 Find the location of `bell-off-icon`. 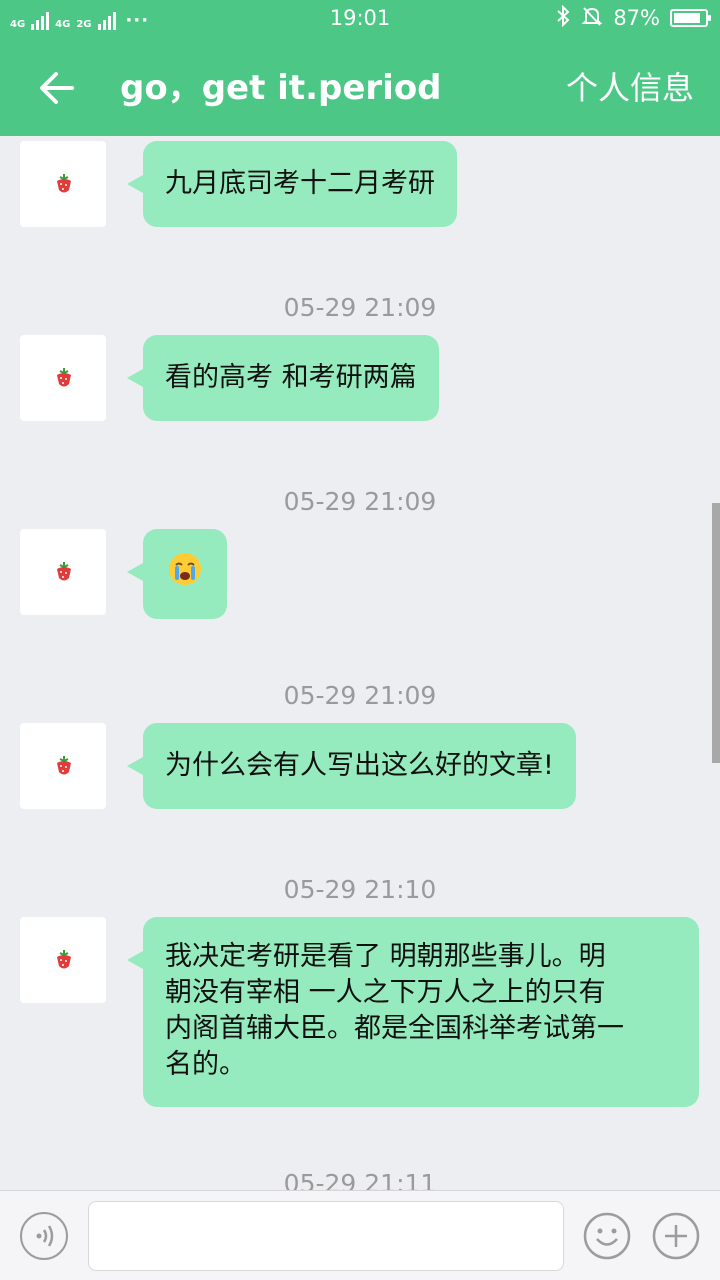

bell-off-icon is located at coordinates (592, 18).